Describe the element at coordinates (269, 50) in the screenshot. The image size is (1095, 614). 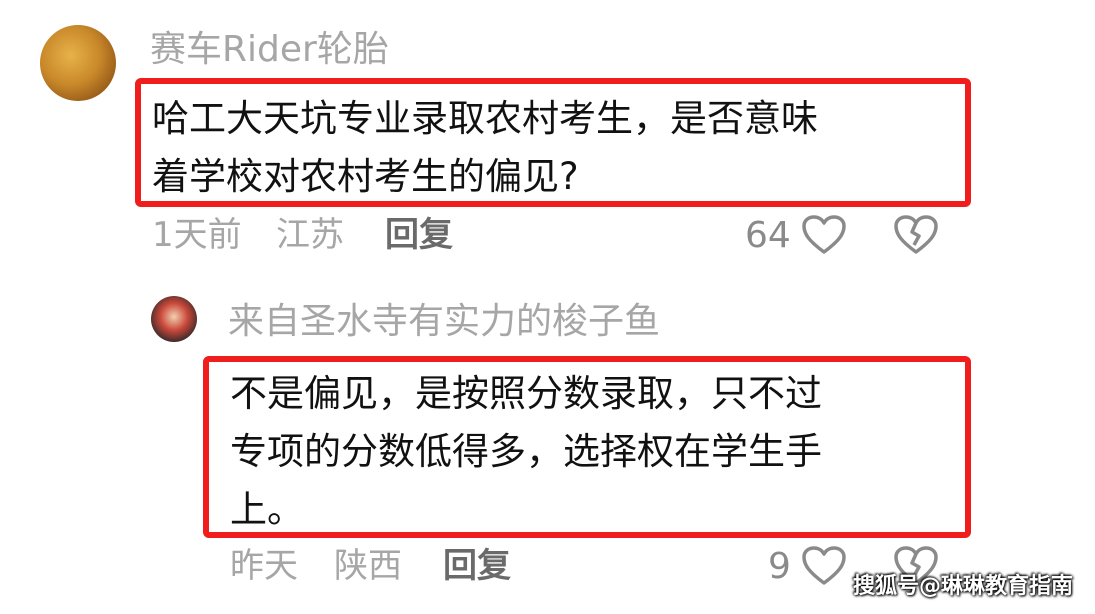
I see `comment-username: 赛车Rider轮胎` at that location.